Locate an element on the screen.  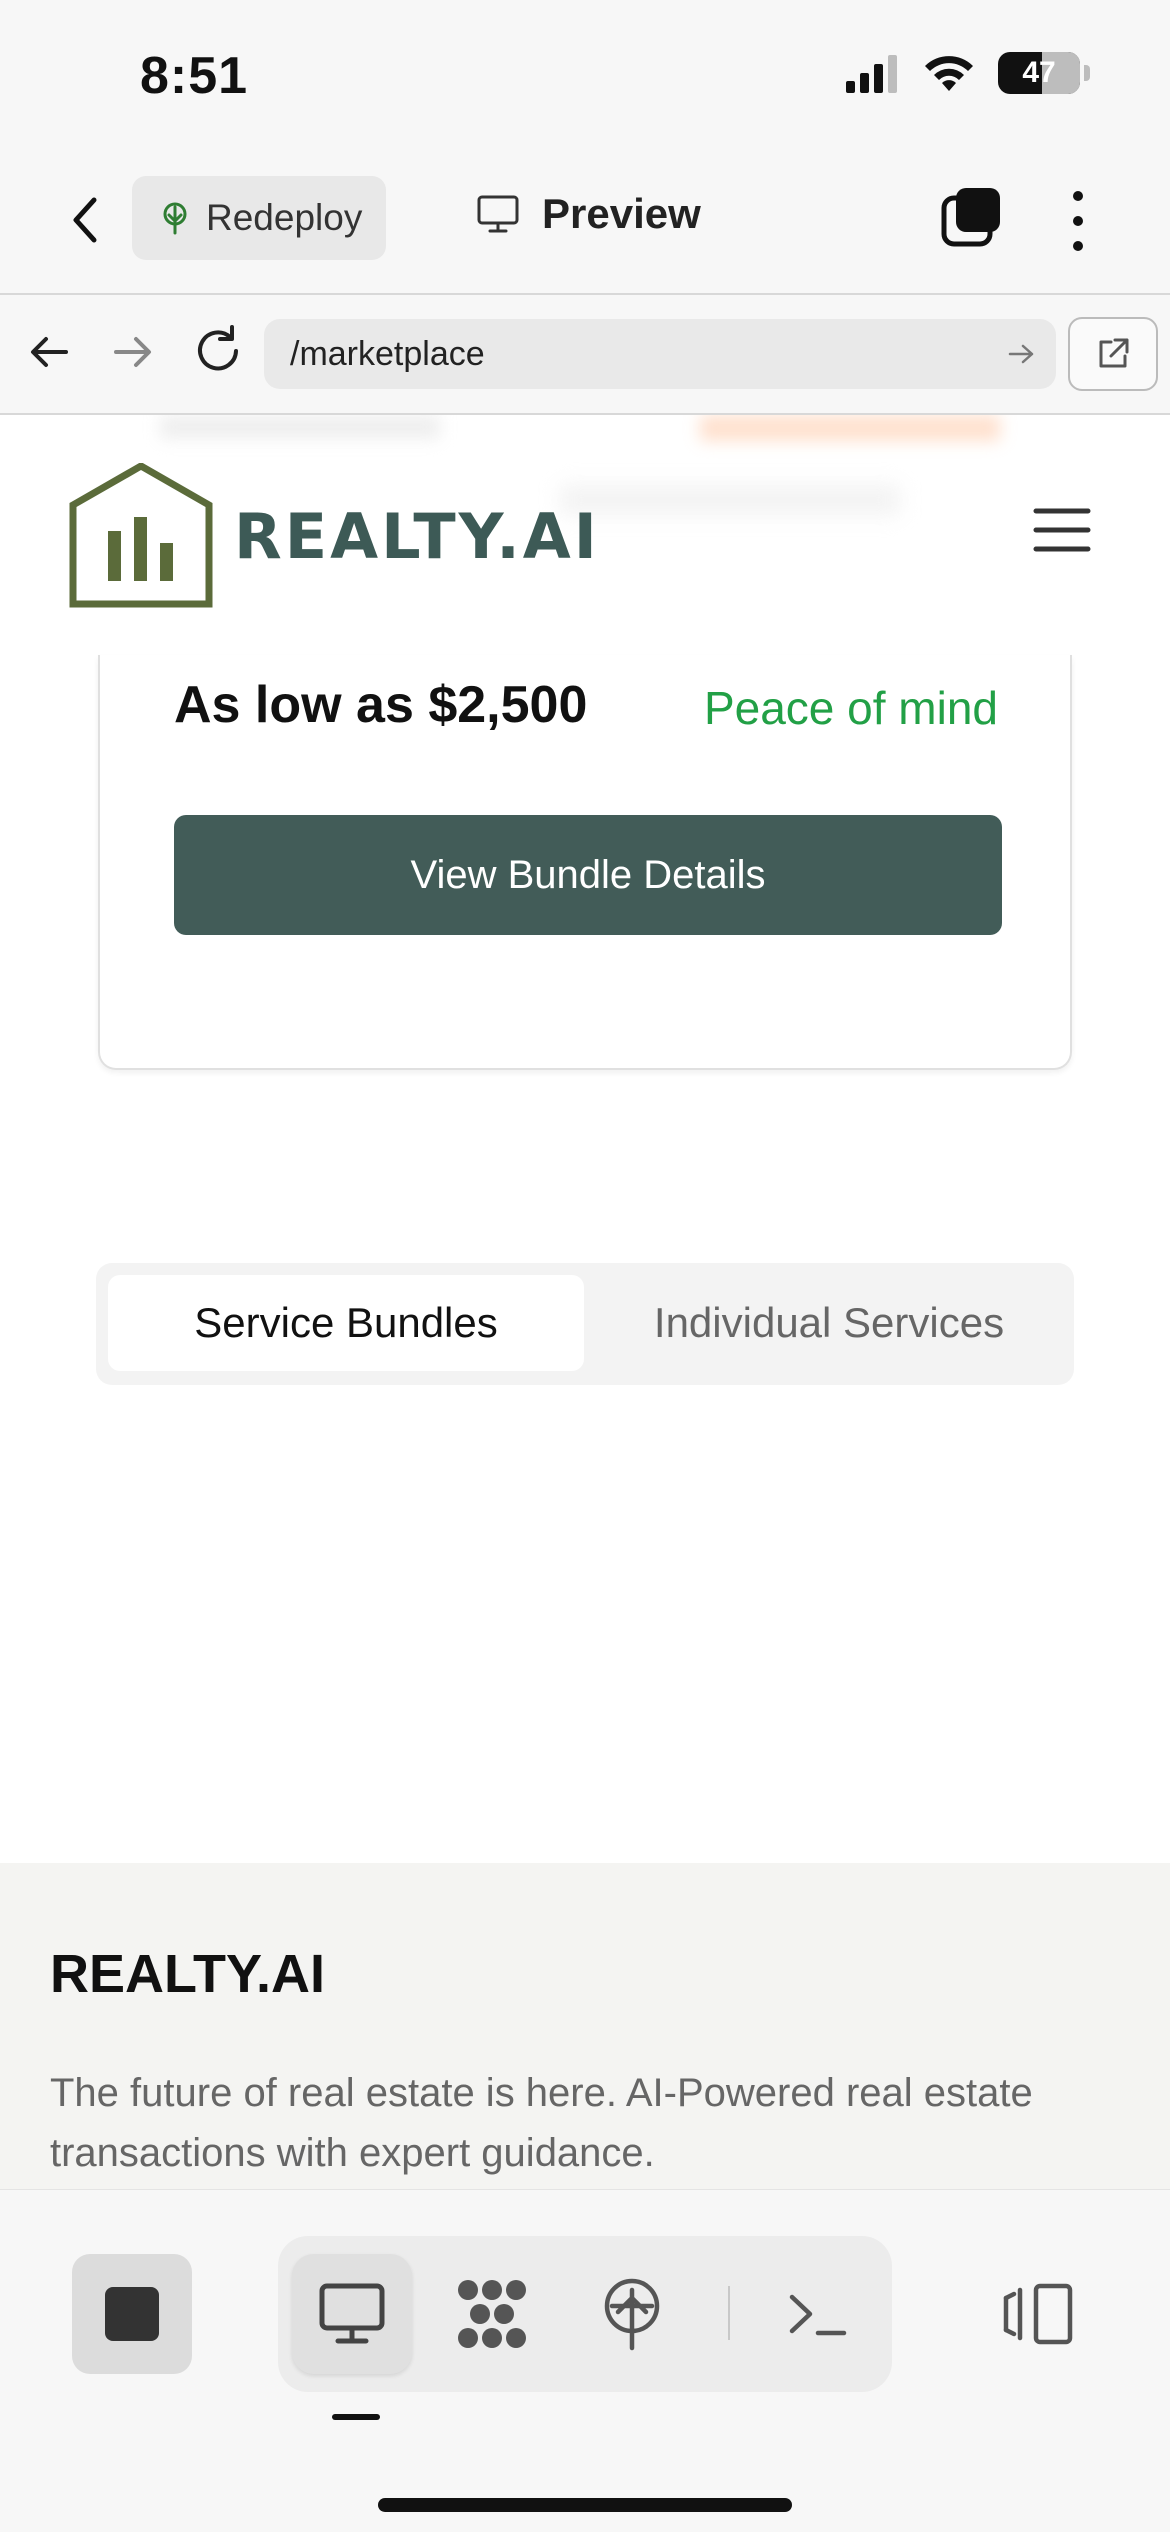
reload-icon is located at coordinates (218, 351).